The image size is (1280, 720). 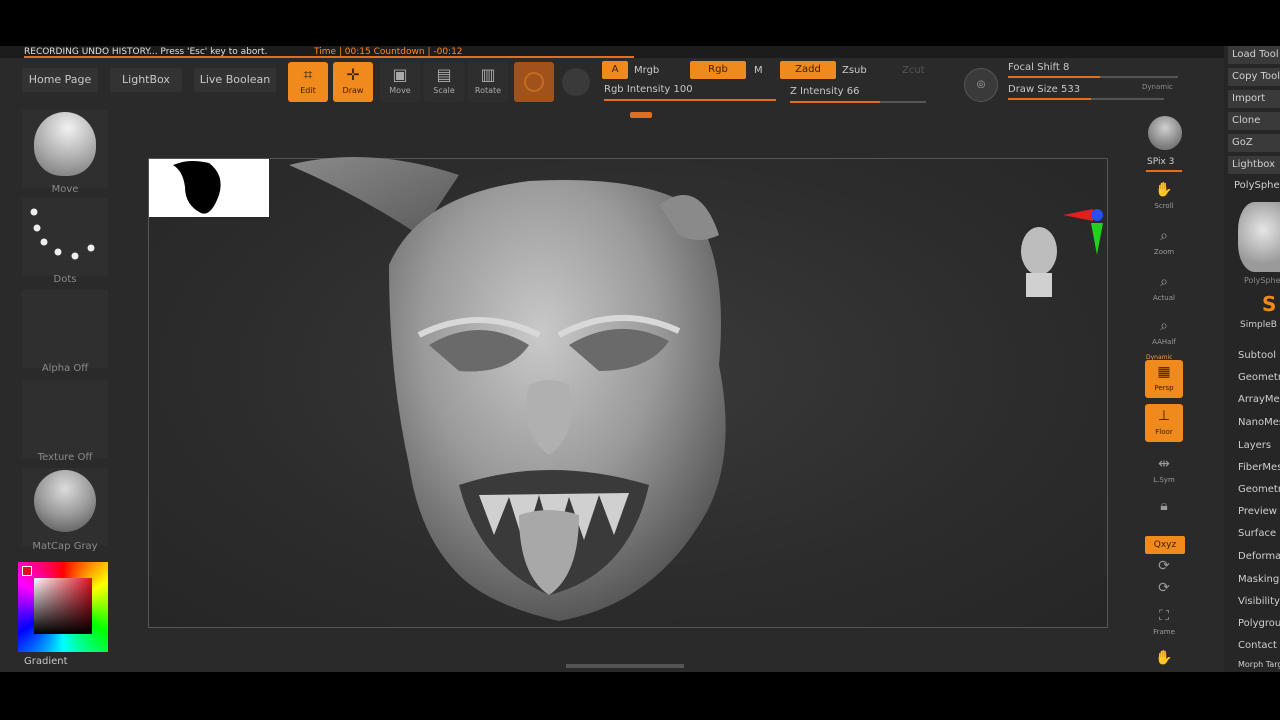 I want to click on mask-silhouette, so click(x=197, y=187).